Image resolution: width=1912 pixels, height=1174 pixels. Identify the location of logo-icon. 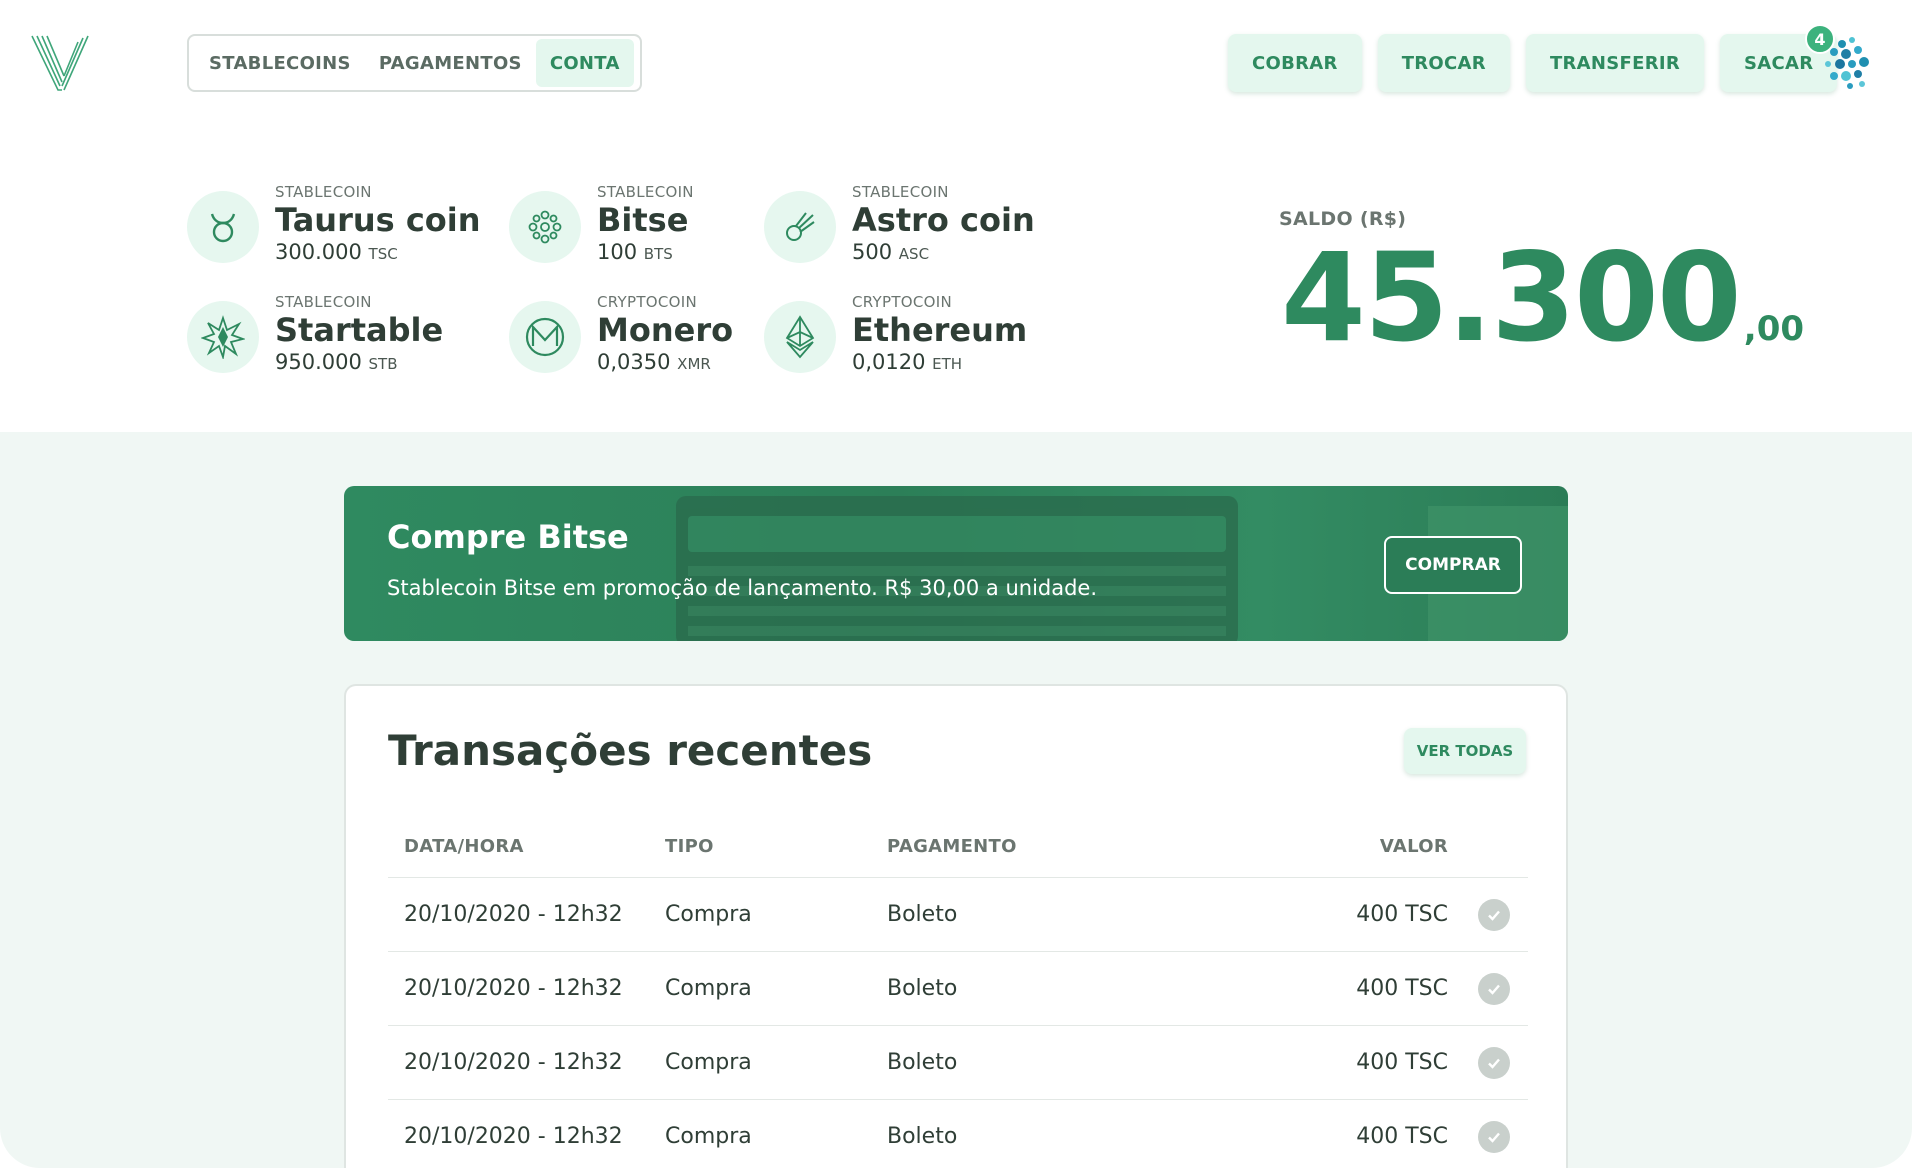
(61, 63).